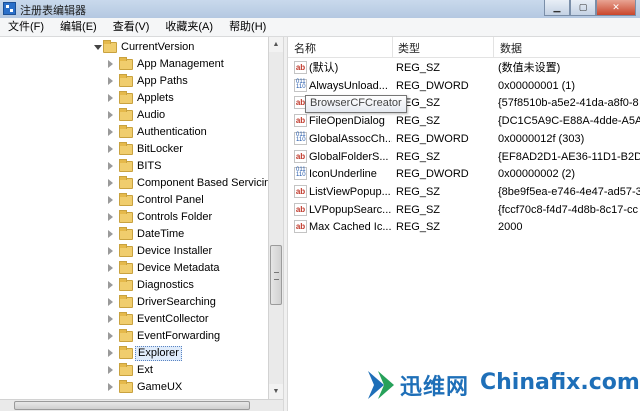 The height and width of the screenshot is (411, 640). I want to click on tree-node-label: Control Panel, so click(170, 200).